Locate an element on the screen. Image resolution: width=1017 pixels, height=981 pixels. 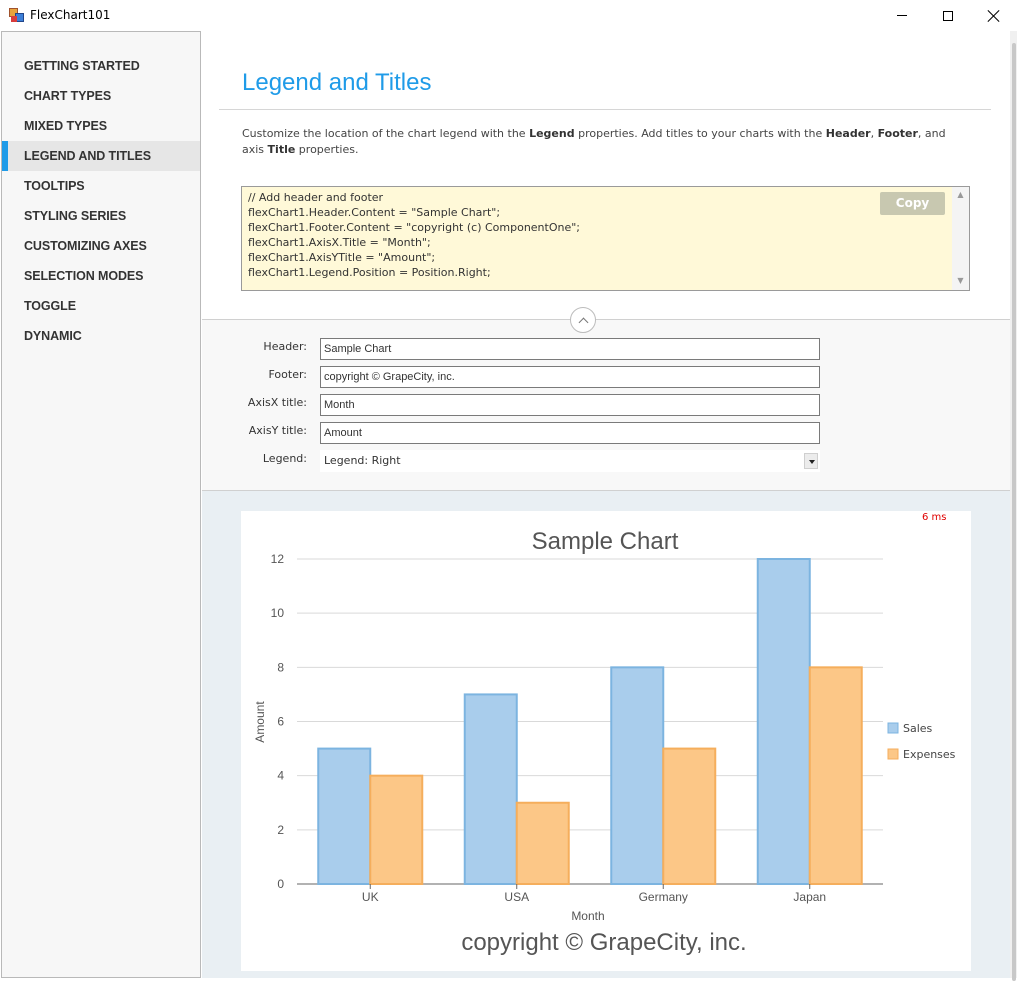
sidebar-item-tooltips: TOOLTIPS is located at coordinates (101, 186).